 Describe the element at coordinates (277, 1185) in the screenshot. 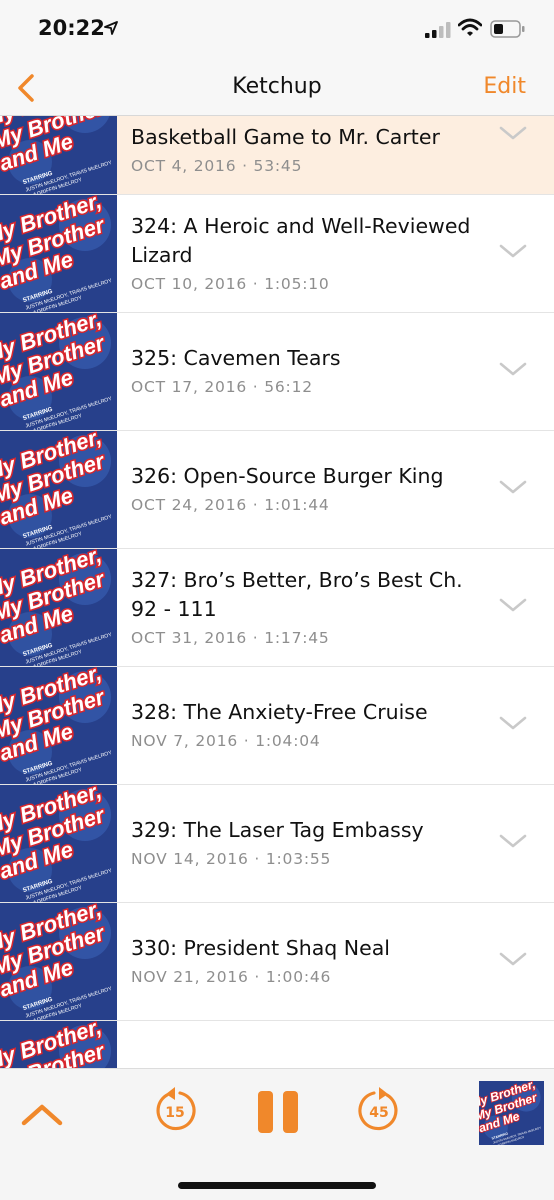

I see `home-indicator` at that location.